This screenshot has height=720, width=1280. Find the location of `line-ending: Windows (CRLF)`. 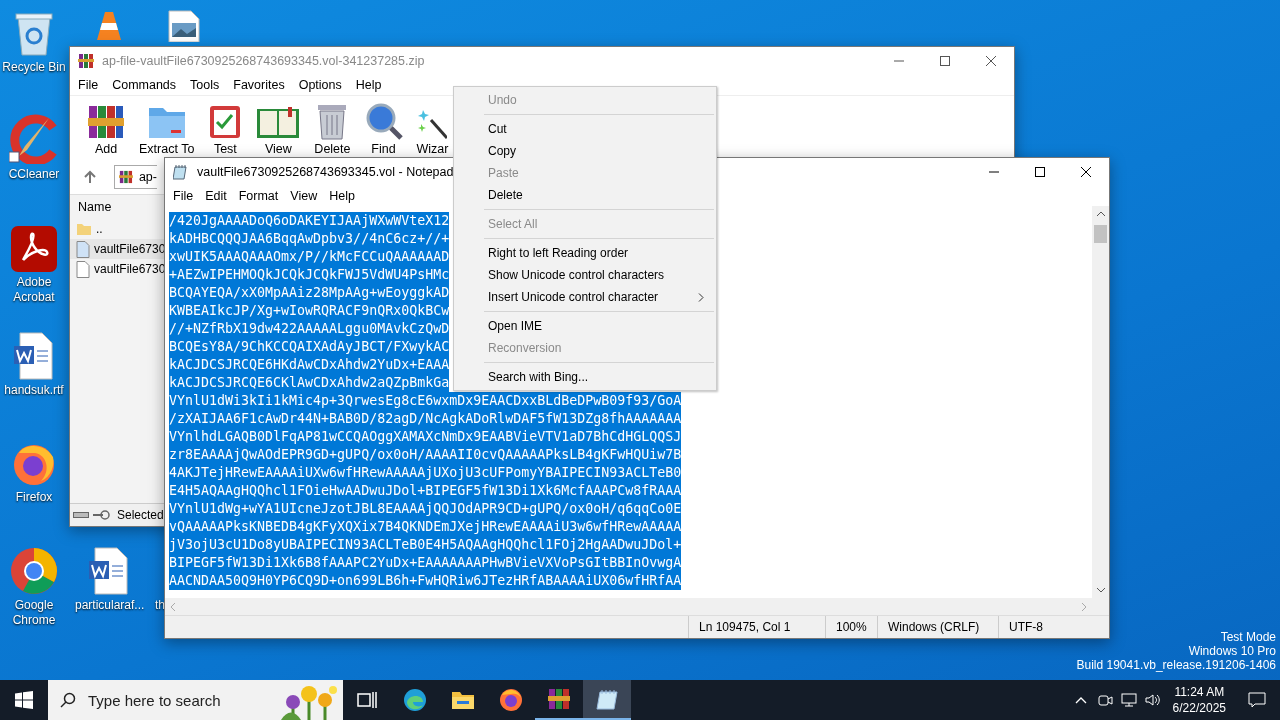

line-ending: Windows (CRLF) is located at coordinates (937, 627).